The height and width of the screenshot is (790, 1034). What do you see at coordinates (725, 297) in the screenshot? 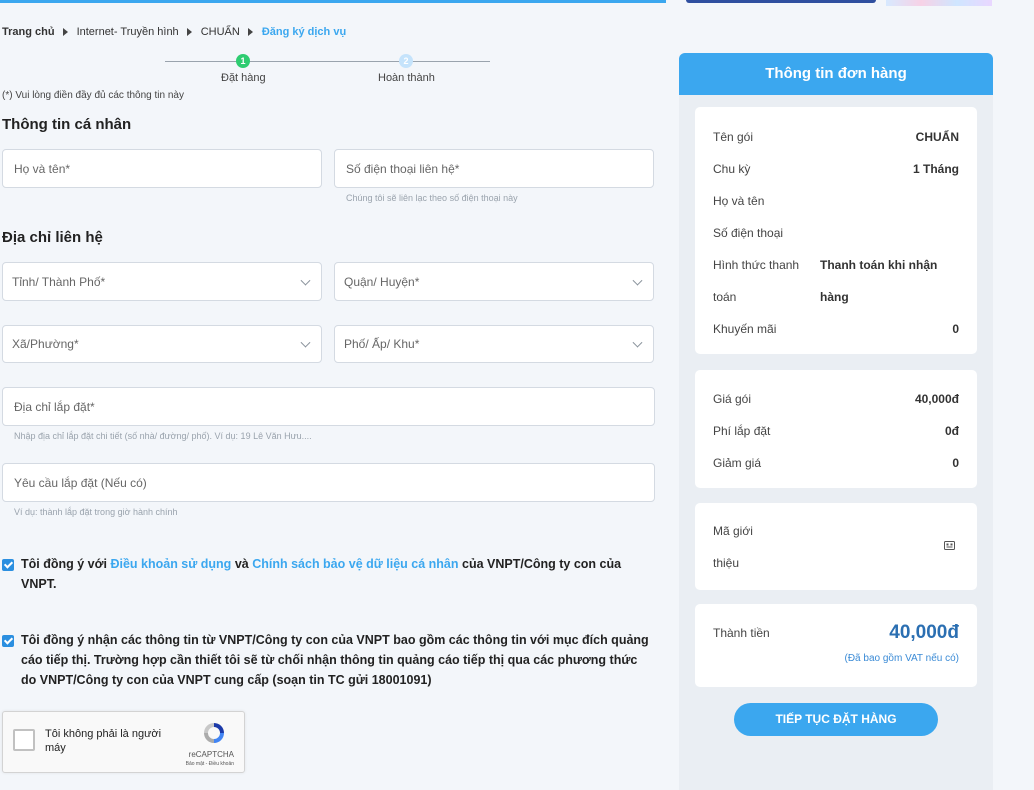
I see `payment-label-line-2: toán` at bounding box center [725, 297].